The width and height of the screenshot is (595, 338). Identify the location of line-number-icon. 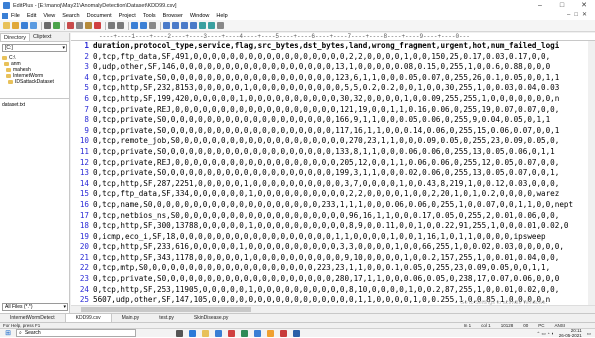
(184, 25).